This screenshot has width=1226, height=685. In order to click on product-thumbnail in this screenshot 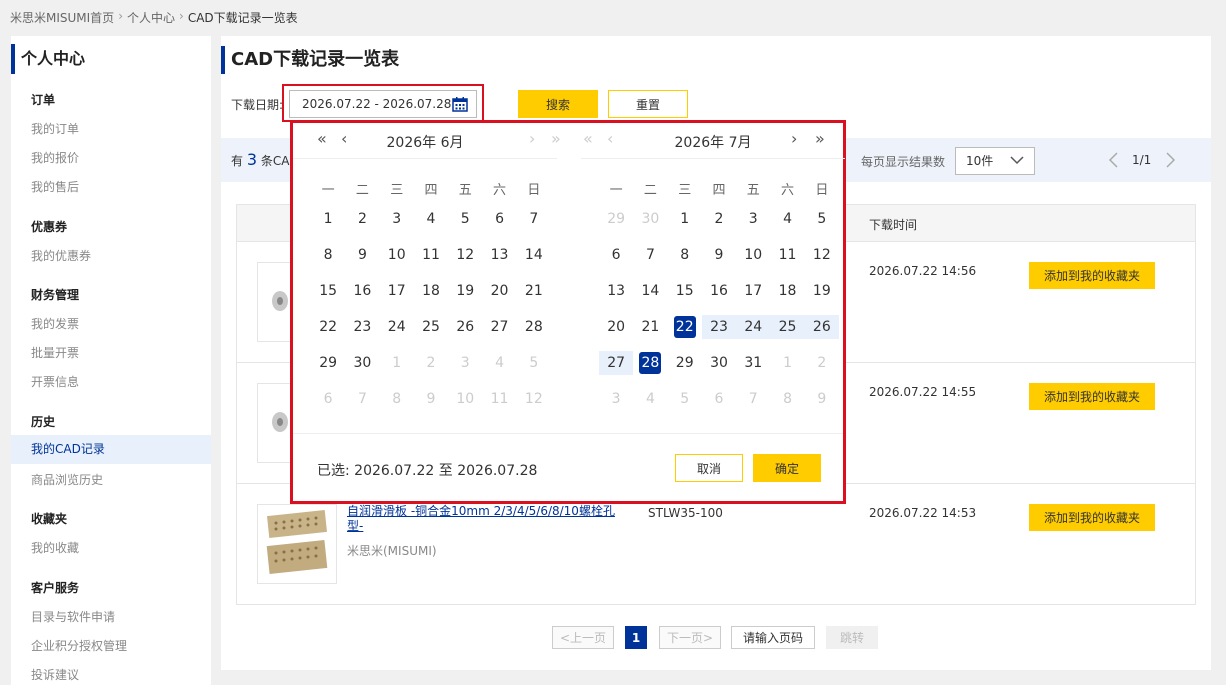, I will do `click(297, 544)`.